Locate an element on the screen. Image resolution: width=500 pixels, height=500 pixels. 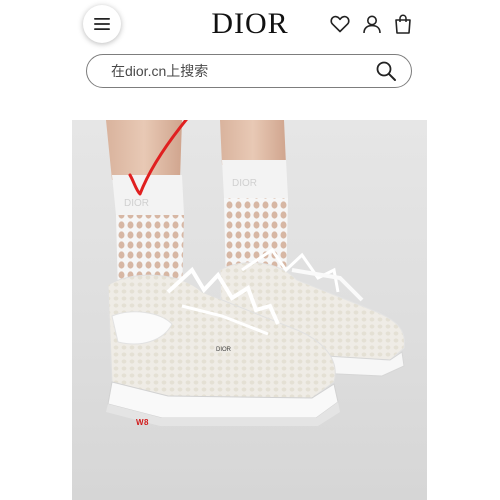
heart-icon is located at coordinates (340, 24).